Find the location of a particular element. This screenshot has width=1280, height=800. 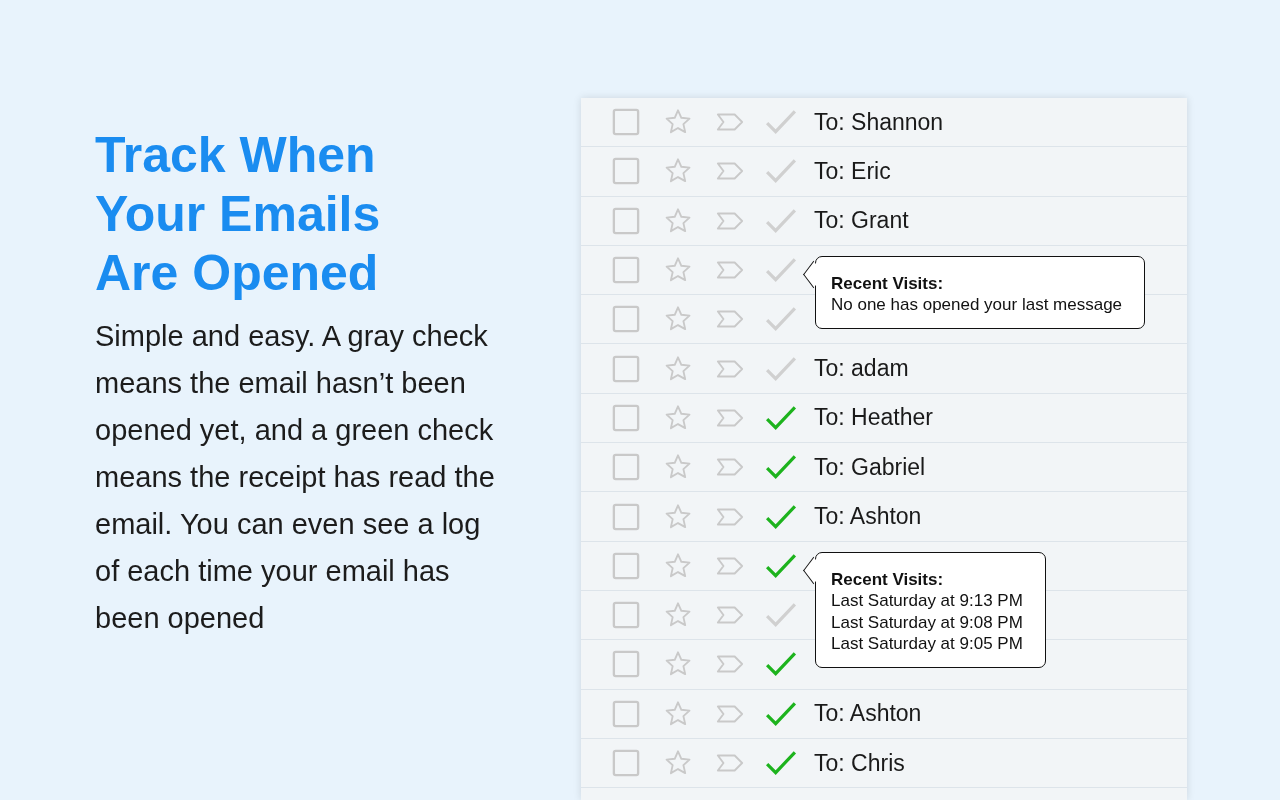

recipient-name: To: adam is located at coordinates (861, 369).